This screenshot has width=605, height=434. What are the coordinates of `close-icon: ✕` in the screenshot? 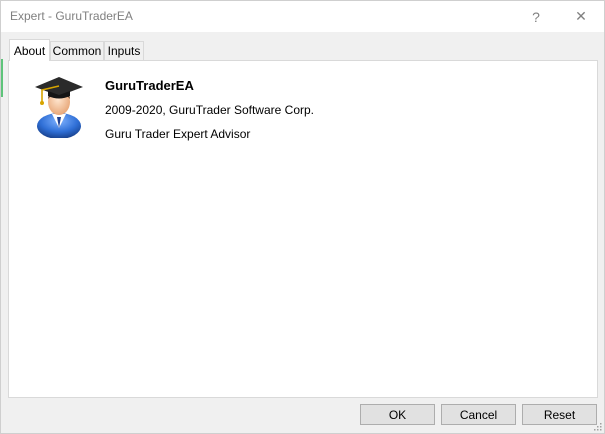 It's located at (581, 16).